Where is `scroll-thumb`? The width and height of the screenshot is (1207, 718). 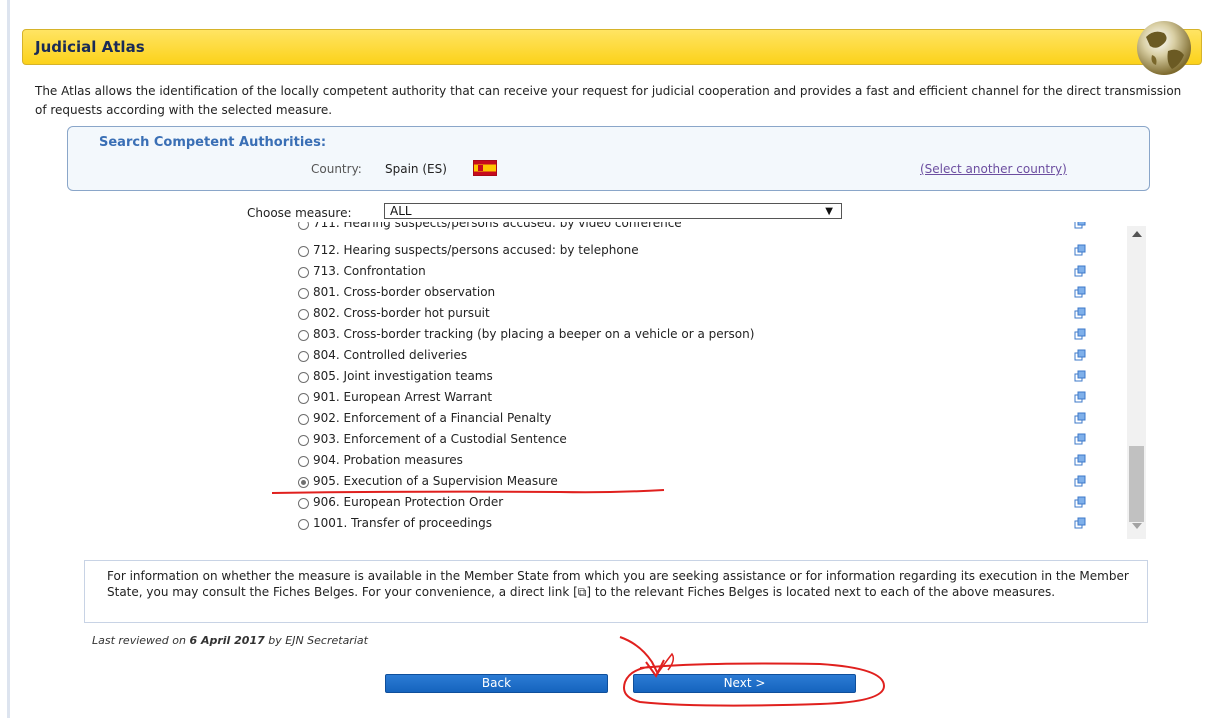
scroll-thumb is located at coordinates (1136, 484).